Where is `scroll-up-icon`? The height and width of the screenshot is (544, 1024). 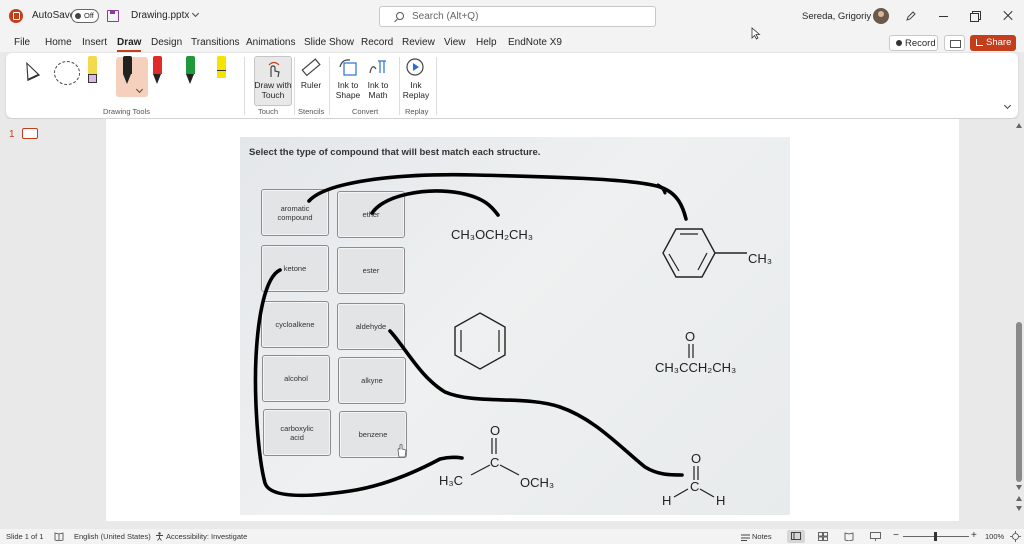
scroll-up-icon is located at coordinates (1019, 125).